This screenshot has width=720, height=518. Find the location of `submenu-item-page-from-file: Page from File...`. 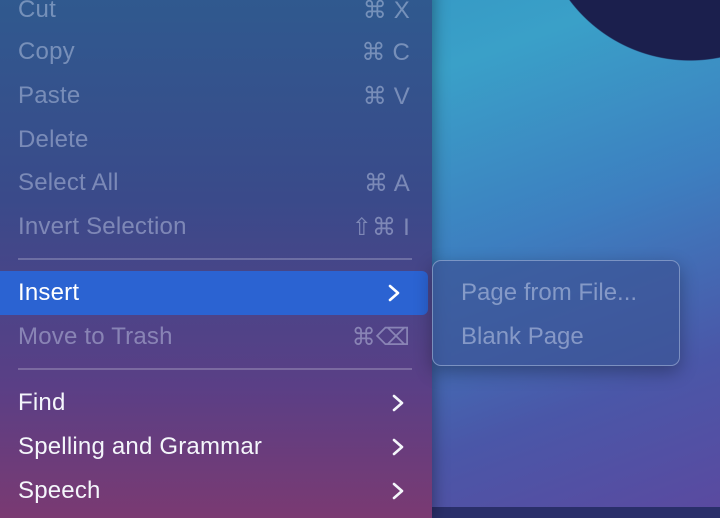

submenu-item-page-from-file: Page from File... is located at coordinates (549, 293).